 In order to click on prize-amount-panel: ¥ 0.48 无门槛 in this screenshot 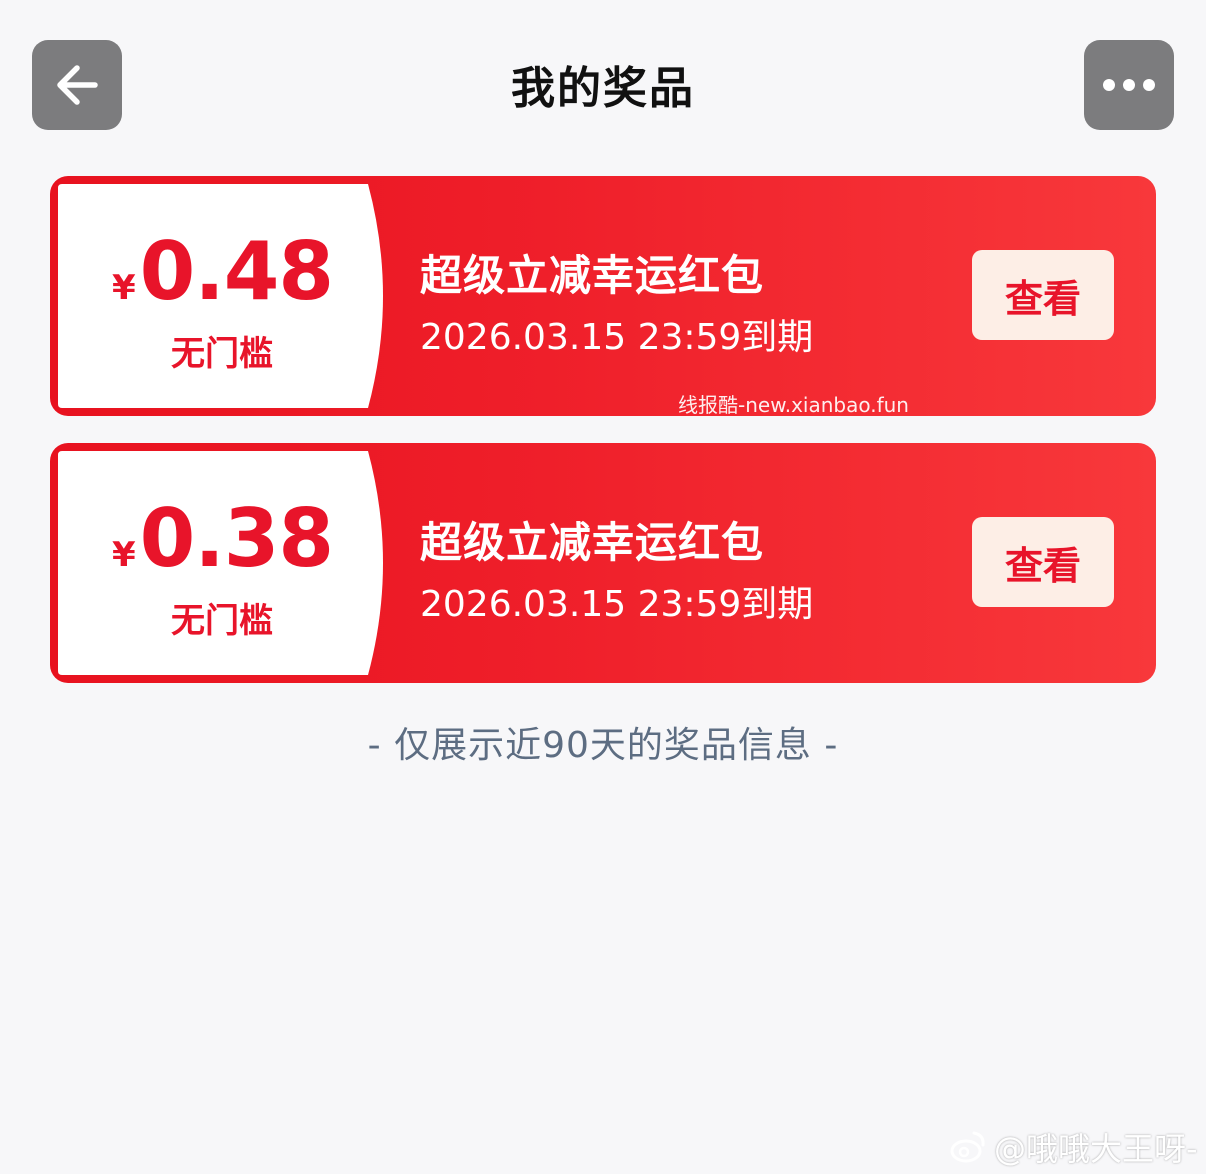, I will do `click(220, 296)`.